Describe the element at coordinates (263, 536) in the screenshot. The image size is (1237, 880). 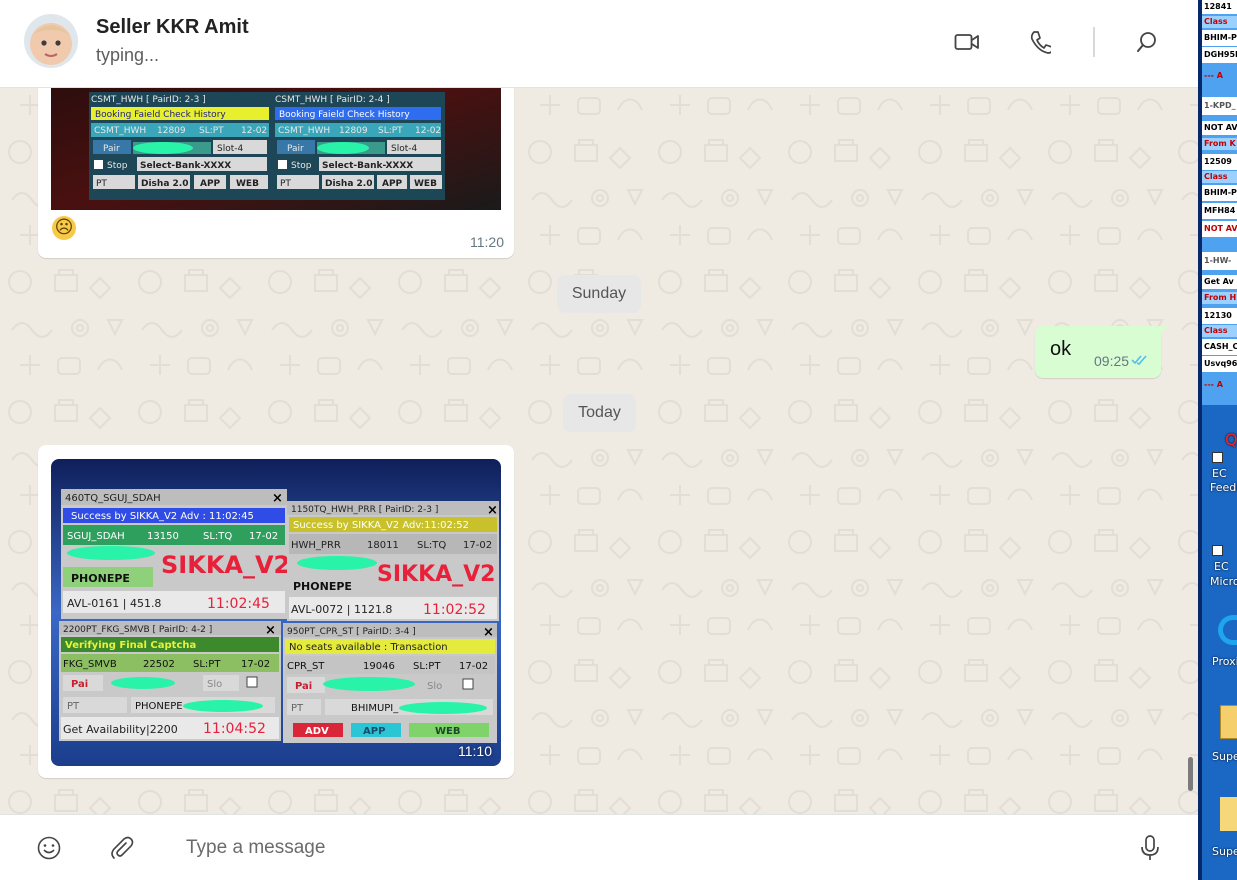
I see `win1-date: 17-02` at that location.